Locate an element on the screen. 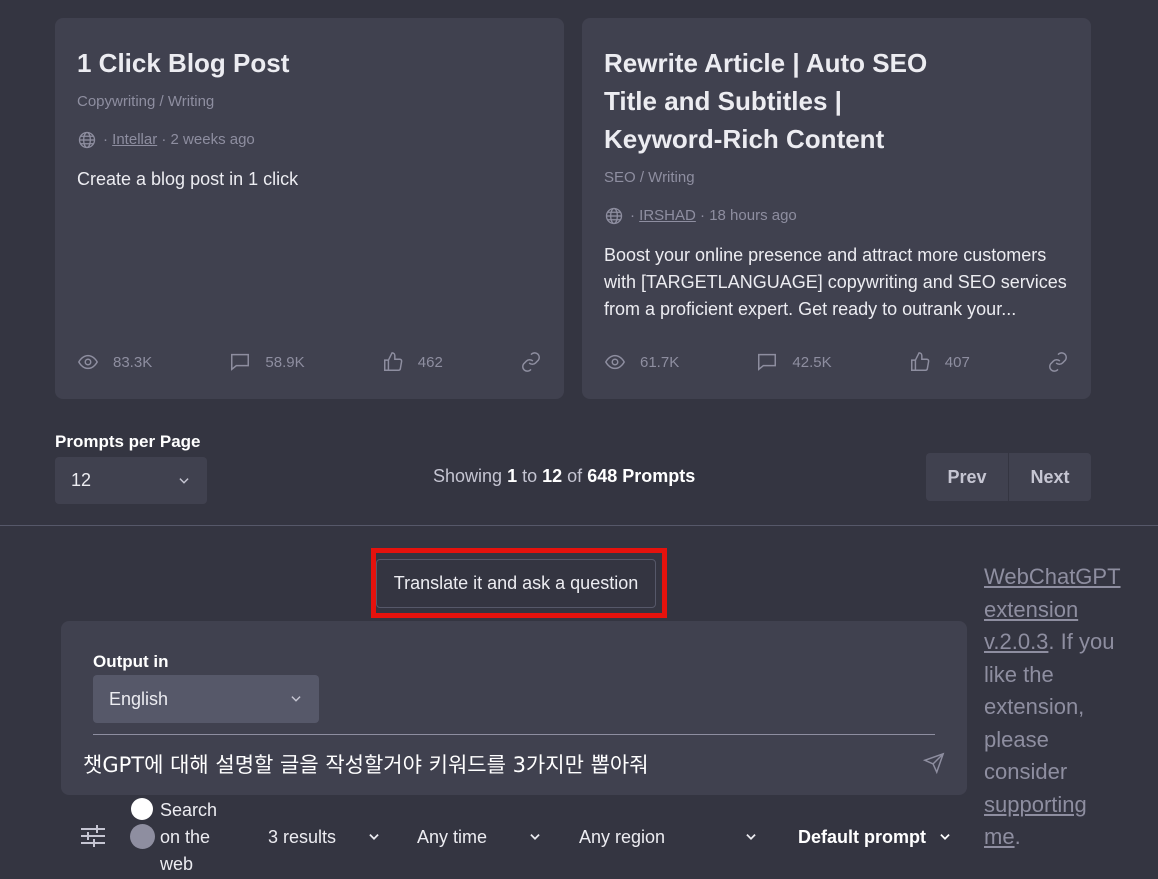  panel-divider is located at coordinates (514, 734).